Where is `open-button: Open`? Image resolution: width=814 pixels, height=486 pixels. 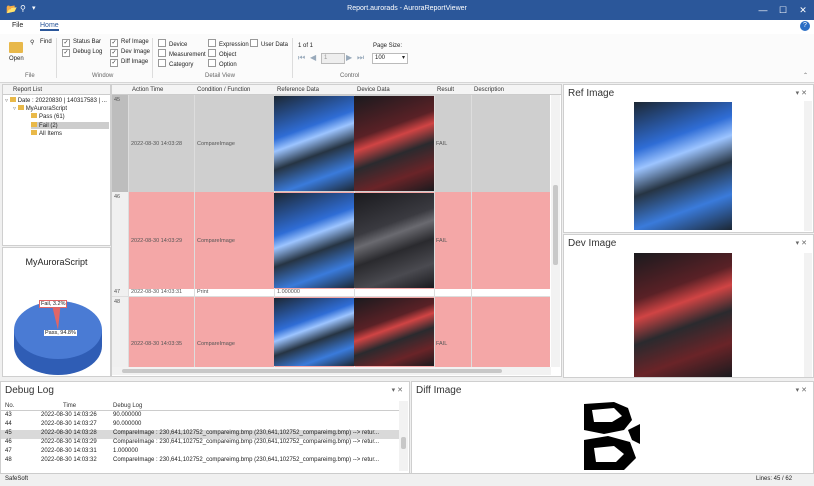
open-button: Open is located at coordinates (16, 59).